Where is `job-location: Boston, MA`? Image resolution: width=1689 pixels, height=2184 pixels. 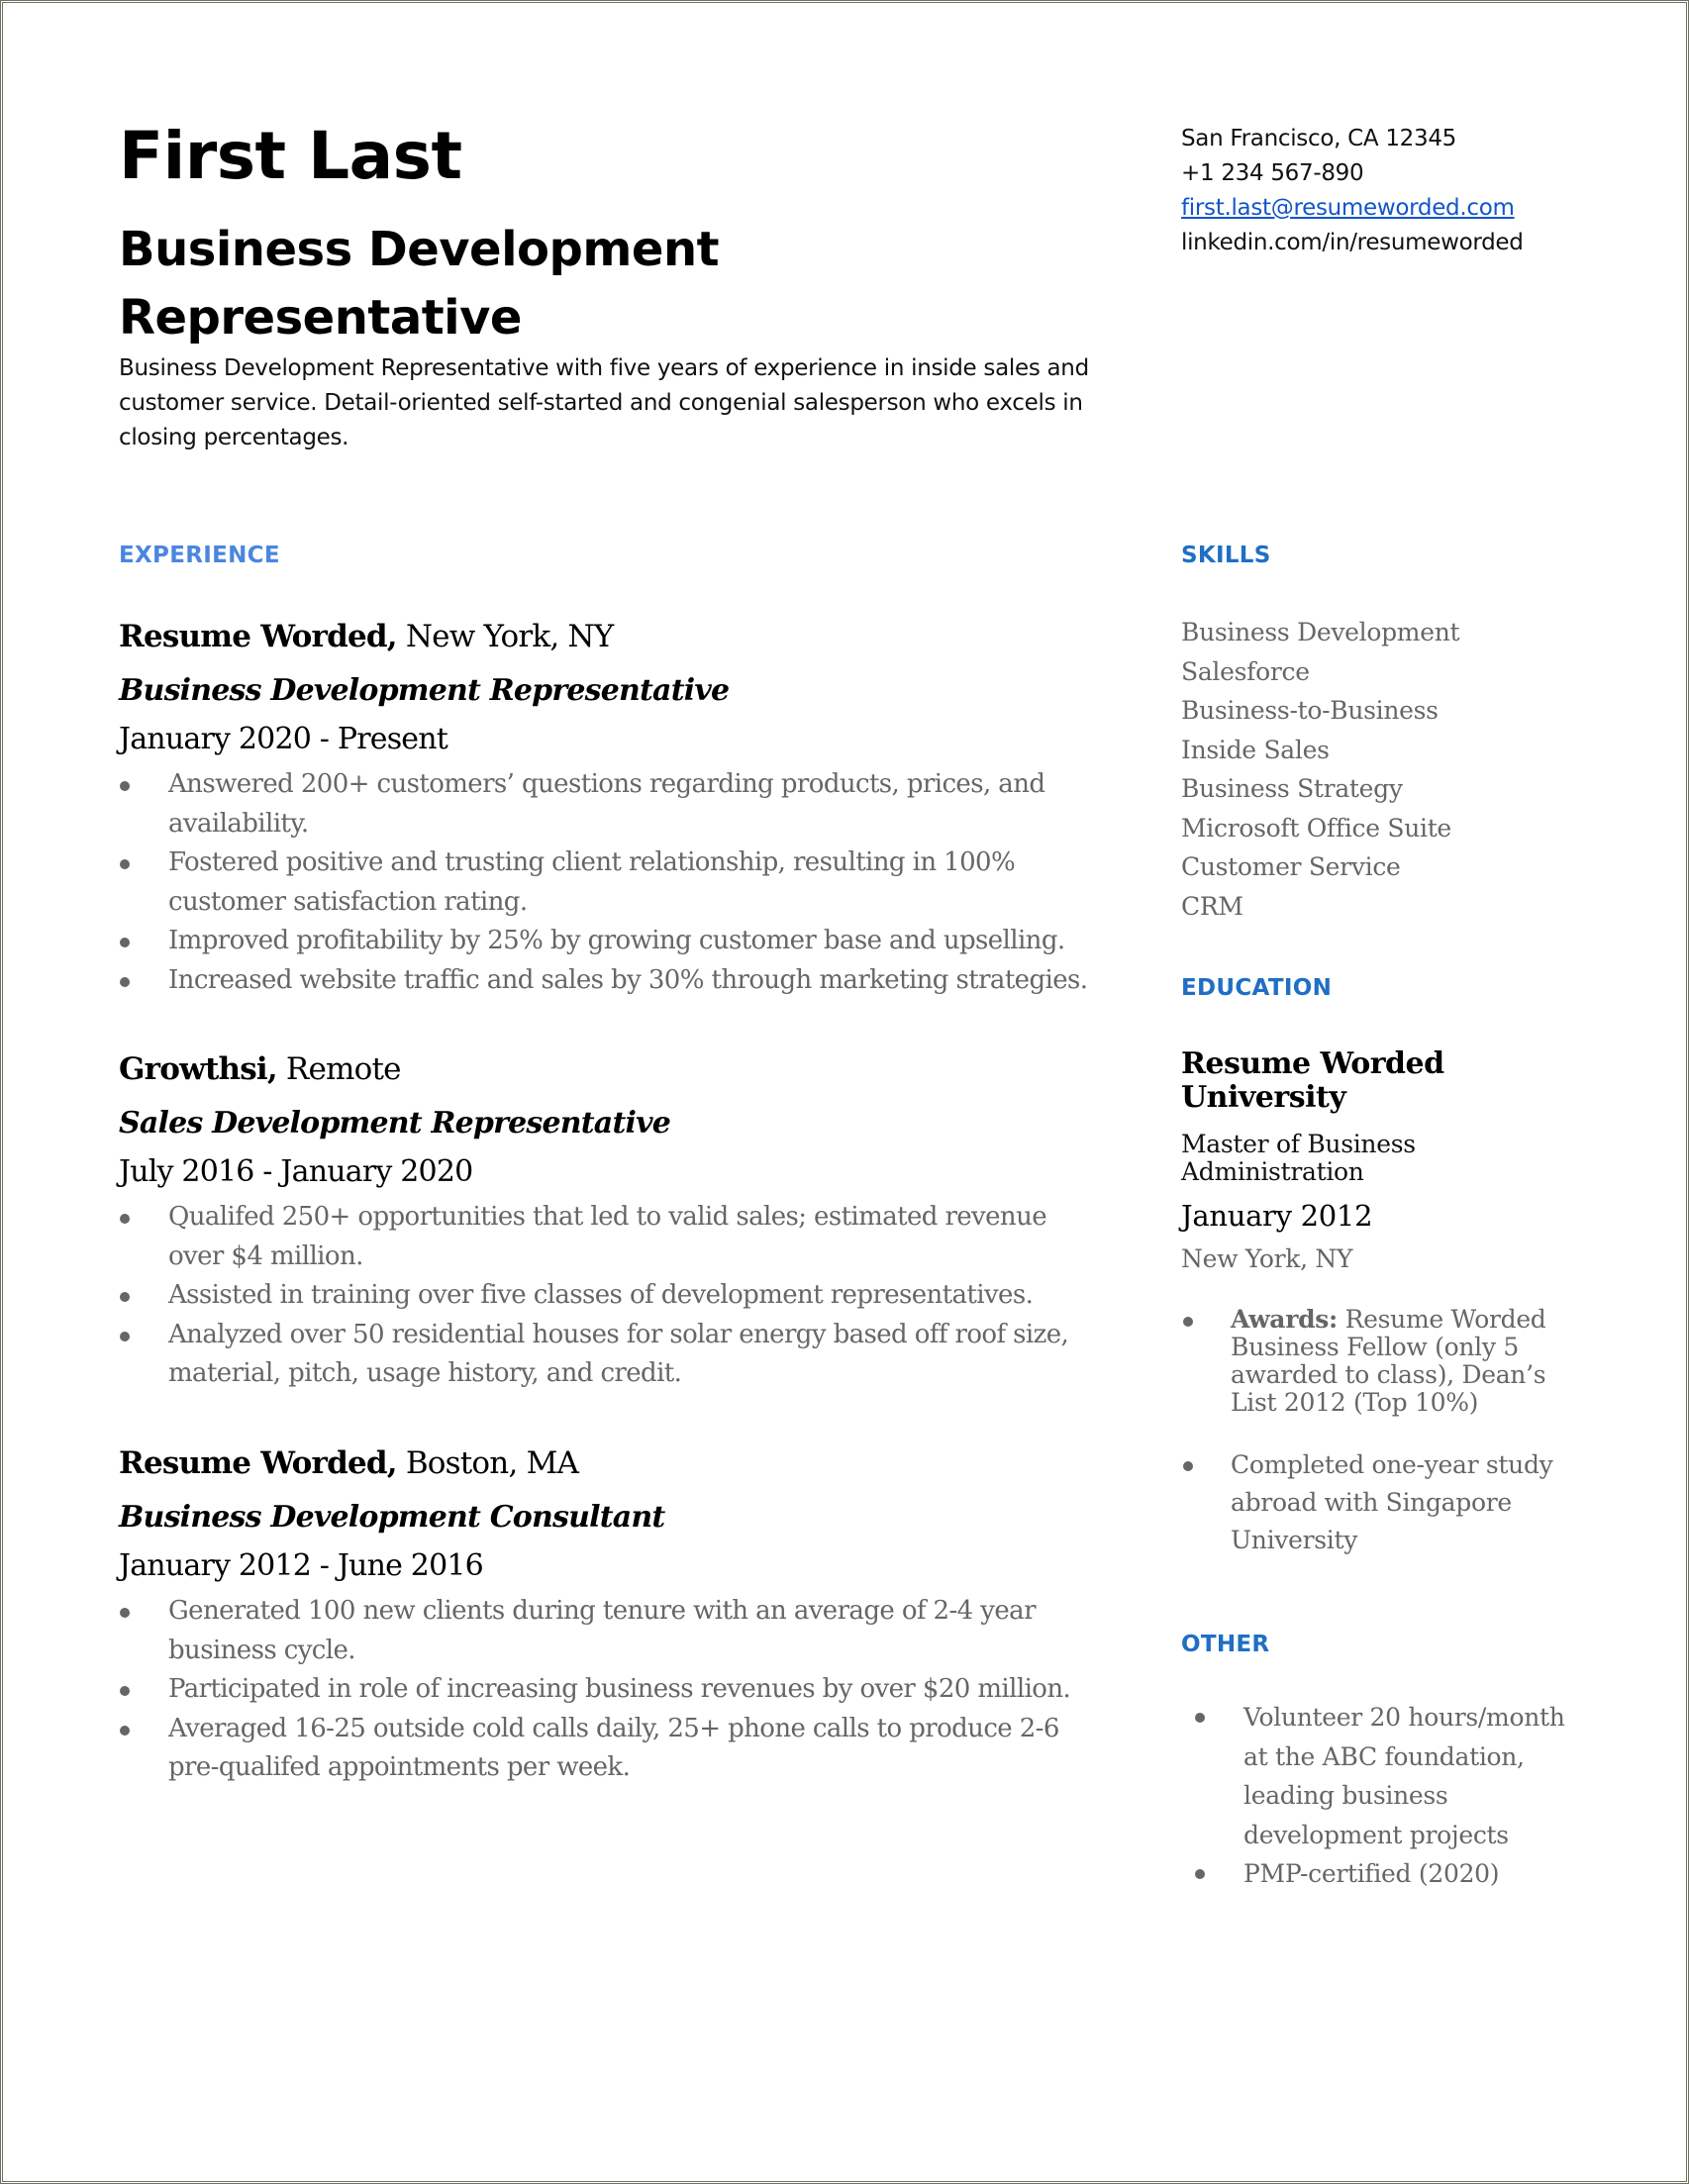
job-location: Boston, MA is located at coordinates (487, 1463).